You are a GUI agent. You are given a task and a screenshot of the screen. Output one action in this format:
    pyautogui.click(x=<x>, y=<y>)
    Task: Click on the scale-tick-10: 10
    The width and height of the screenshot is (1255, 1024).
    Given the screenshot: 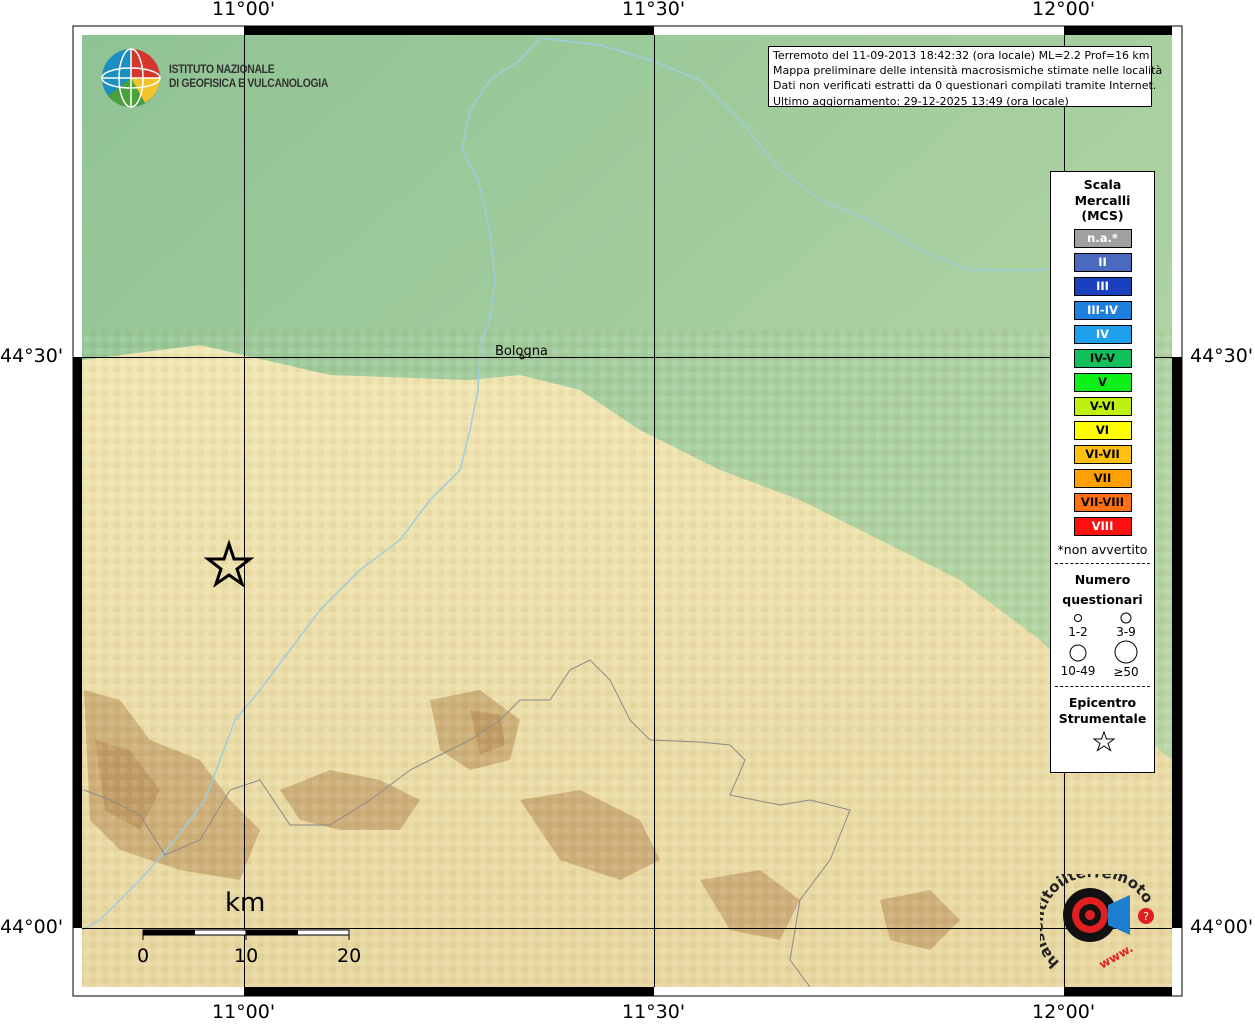 What is the action you would take?
    pyautogui.click(x=246, y=956)
    